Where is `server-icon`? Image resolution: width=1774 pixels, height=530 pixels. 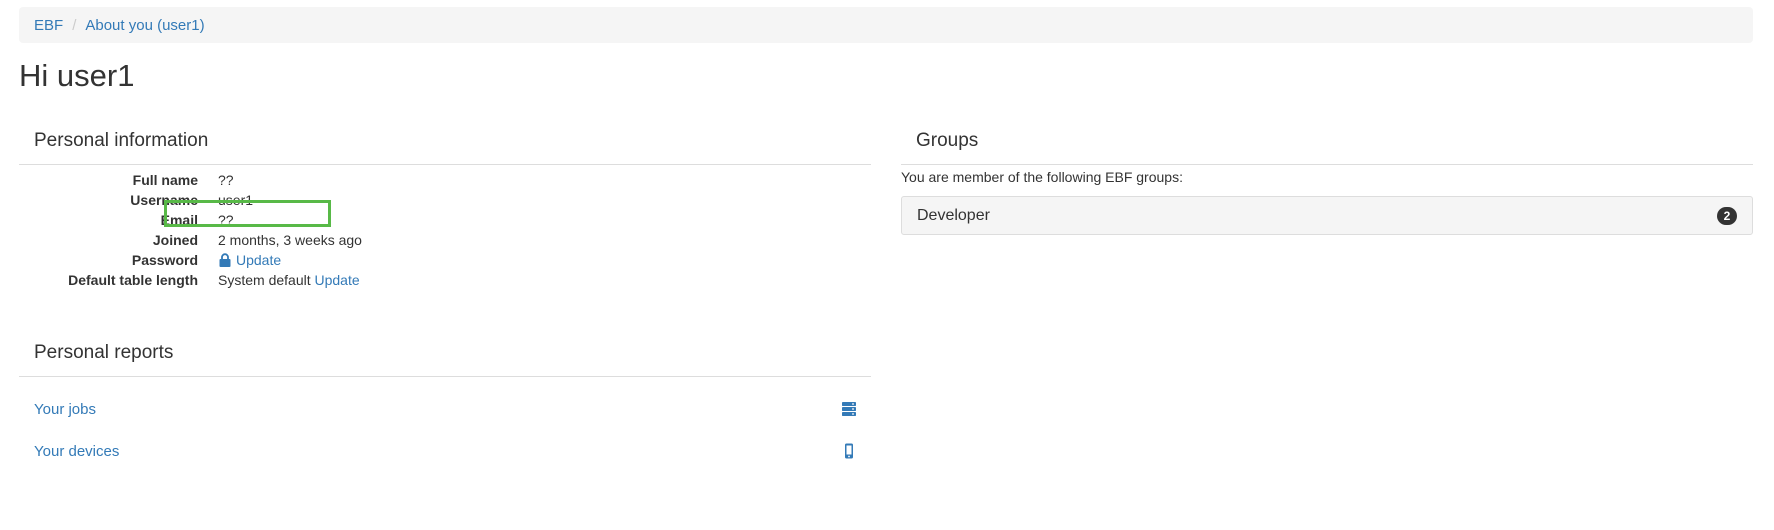 server-icon is located at coordinates (849, 409).